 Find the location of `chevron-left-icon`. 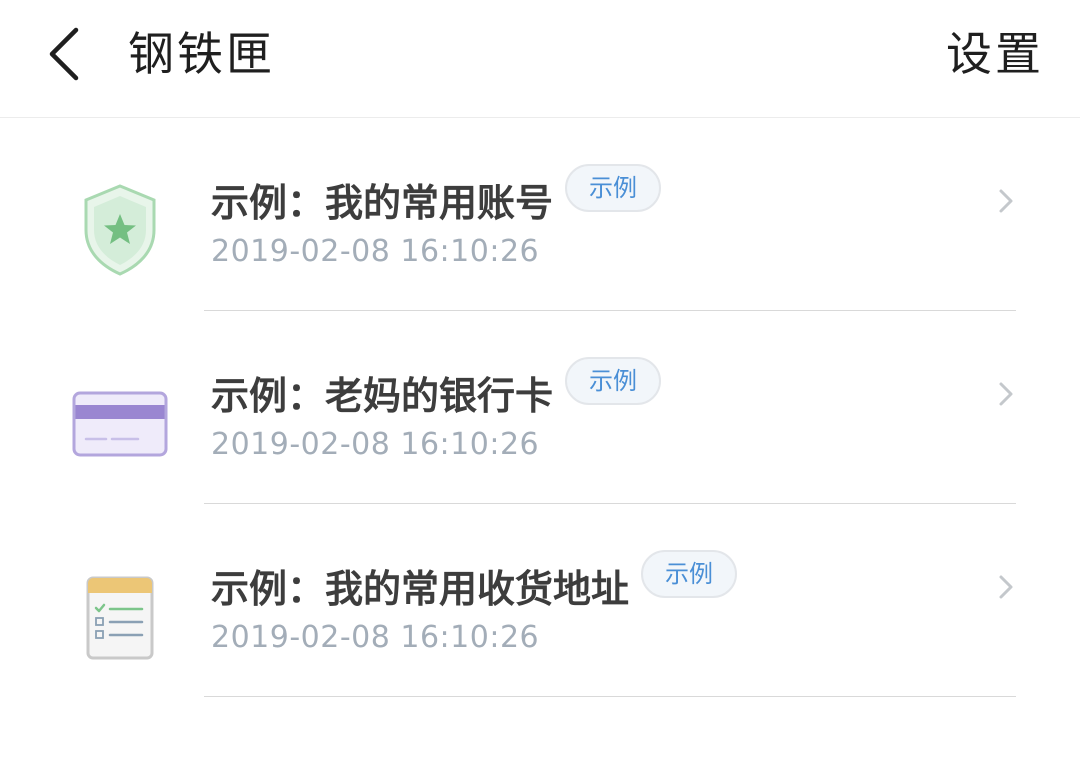

chevron-left-icon is located at coordinates (64, 54).